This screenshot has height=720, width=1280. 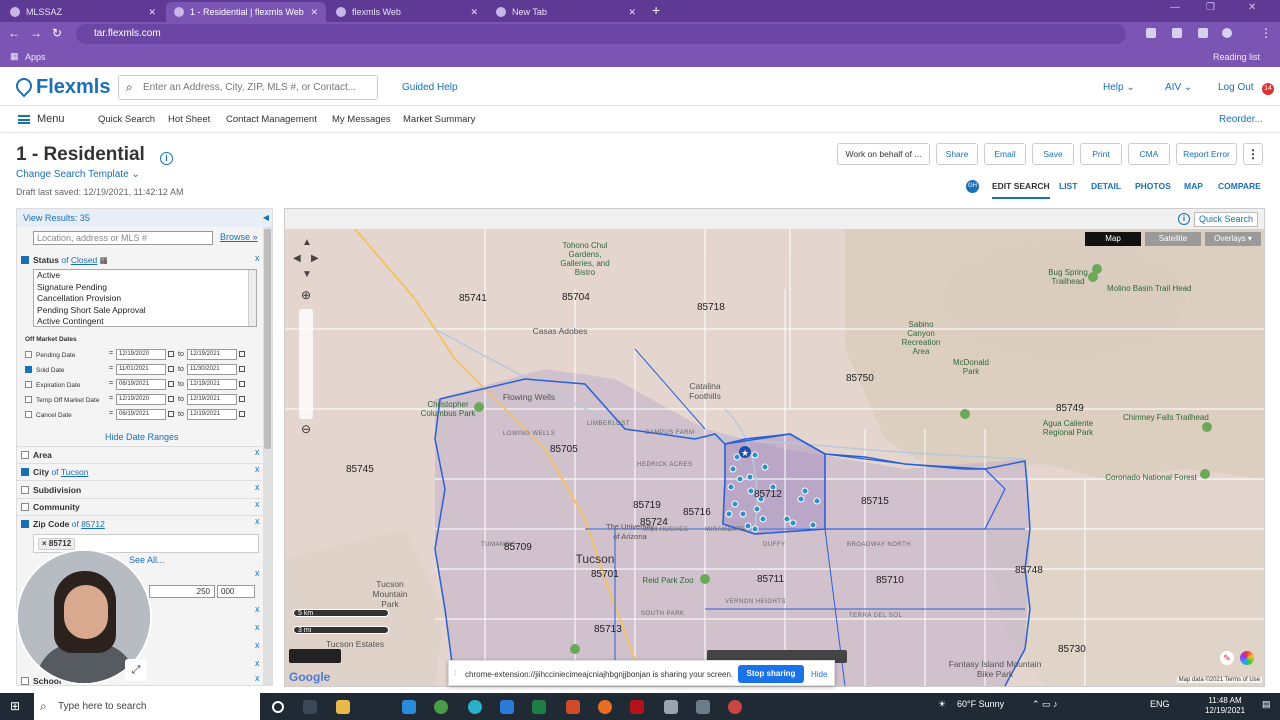 I want to click on change-search-template: Change Search Template ⌄, so click(x=78, y=174).